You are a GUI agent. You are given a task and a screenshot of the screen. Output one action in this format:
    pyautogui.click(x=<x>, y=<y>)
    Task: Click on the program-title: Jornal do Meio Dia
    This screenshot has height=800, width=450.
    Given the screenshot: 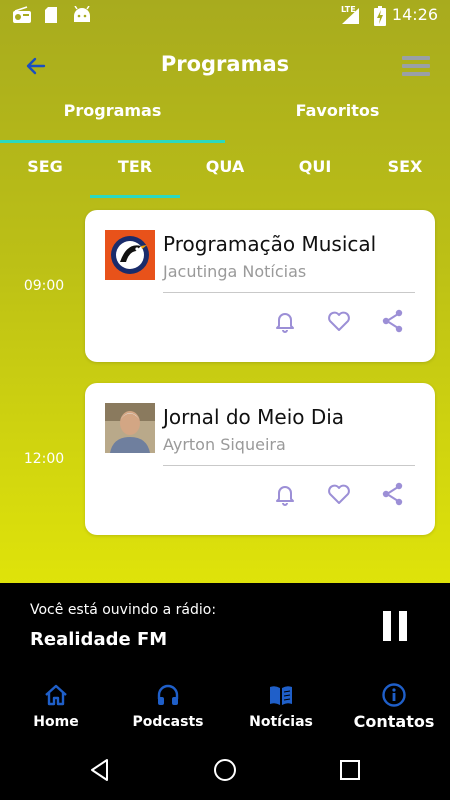 What is the action you would take?
    pyautogui.click(x=254, y=417)
    